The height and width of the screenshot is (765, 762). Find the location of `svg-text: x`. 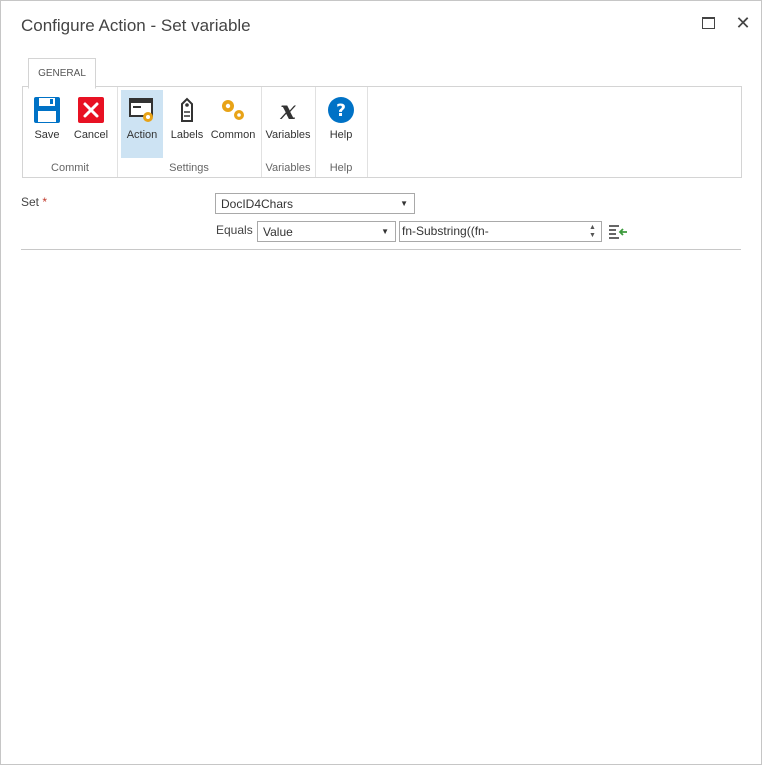

svg-text: x is located at coordinates (287, 110).